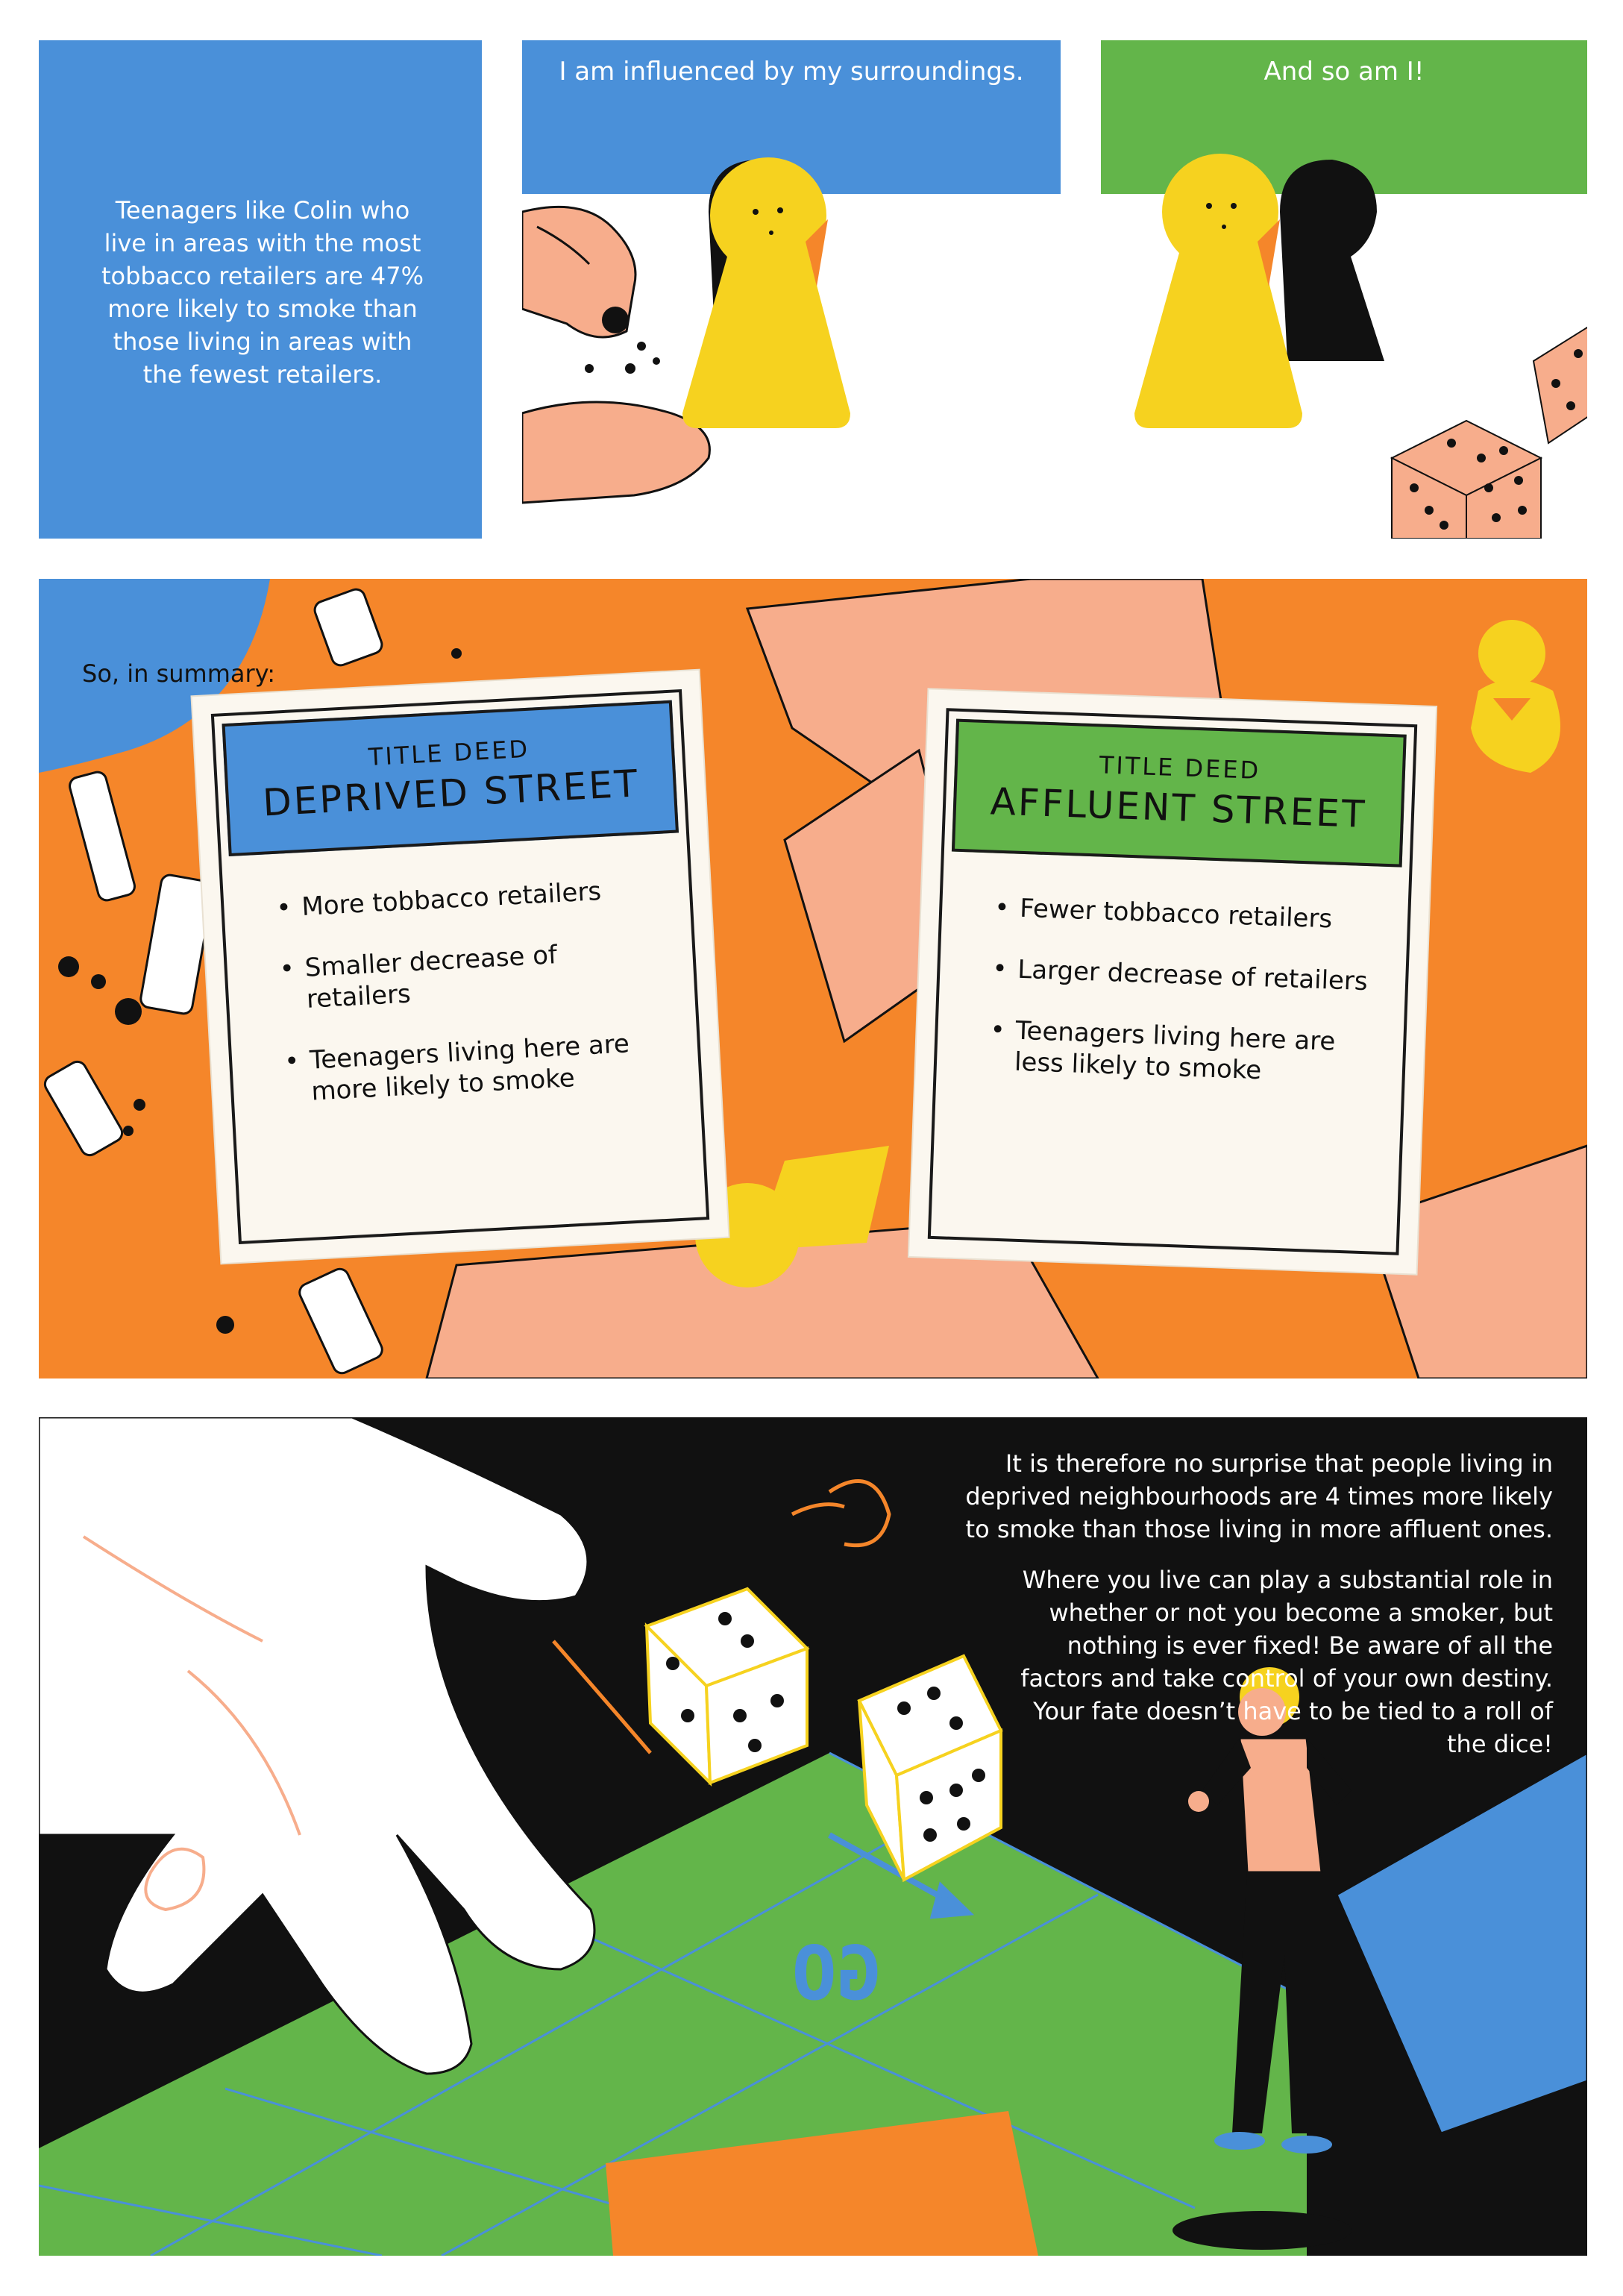  What do you see at coordinates (451, 778) in the screenshot?
I see `deed-header-deprived: TITLE DEED DEPRIVED STREET` at bounding box center [451, 778].